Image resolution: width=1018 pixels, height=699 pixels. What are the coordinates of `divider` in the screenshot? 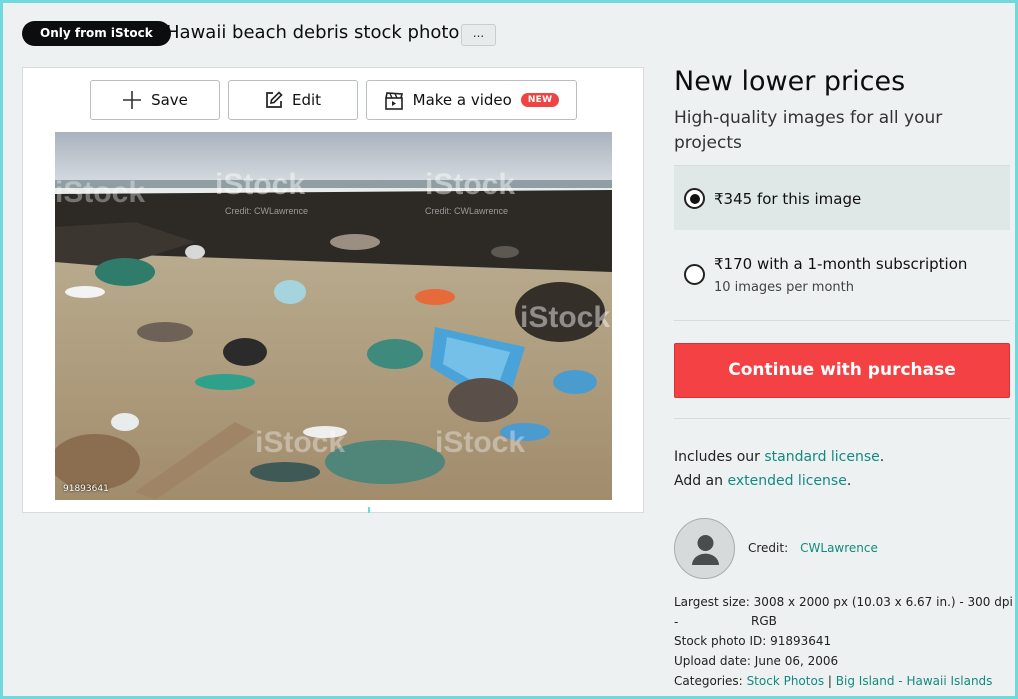 It's located at (842, 418).